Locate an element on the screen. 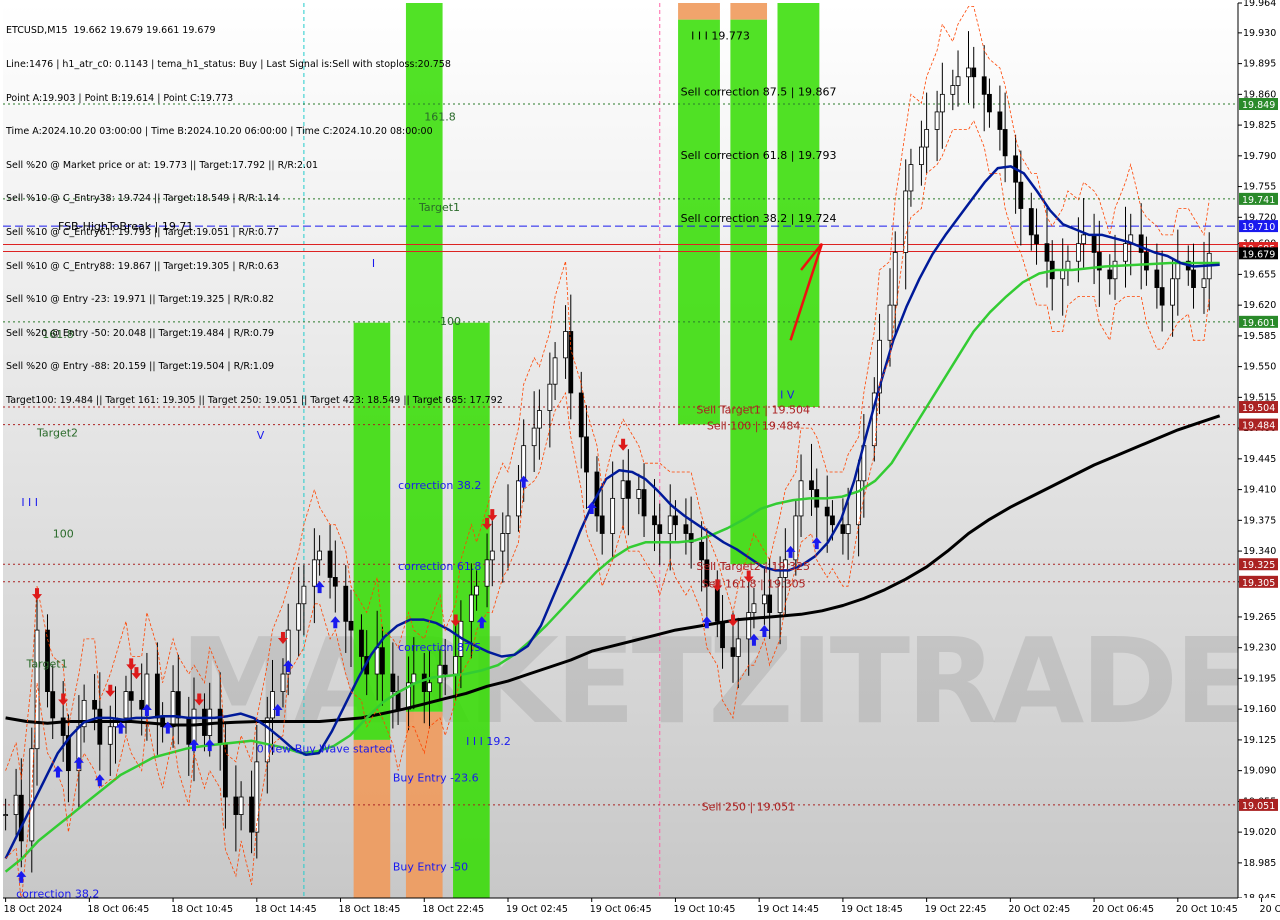 The image size is (1280, 920). time-tick-label: 19 Oct 18:45 is located at coordinates (872, 909).